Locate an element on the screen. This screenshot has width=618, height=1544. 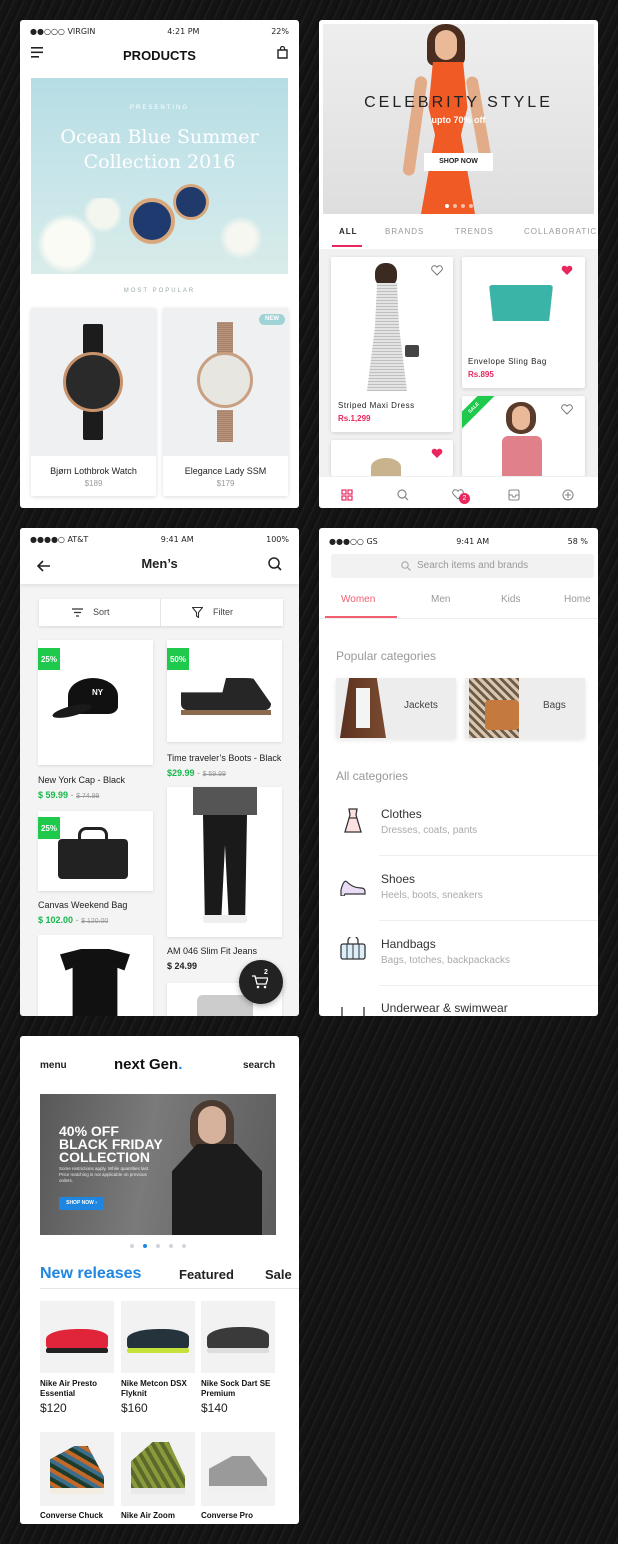
category-row-handbags is located at coordinates (488, 954).